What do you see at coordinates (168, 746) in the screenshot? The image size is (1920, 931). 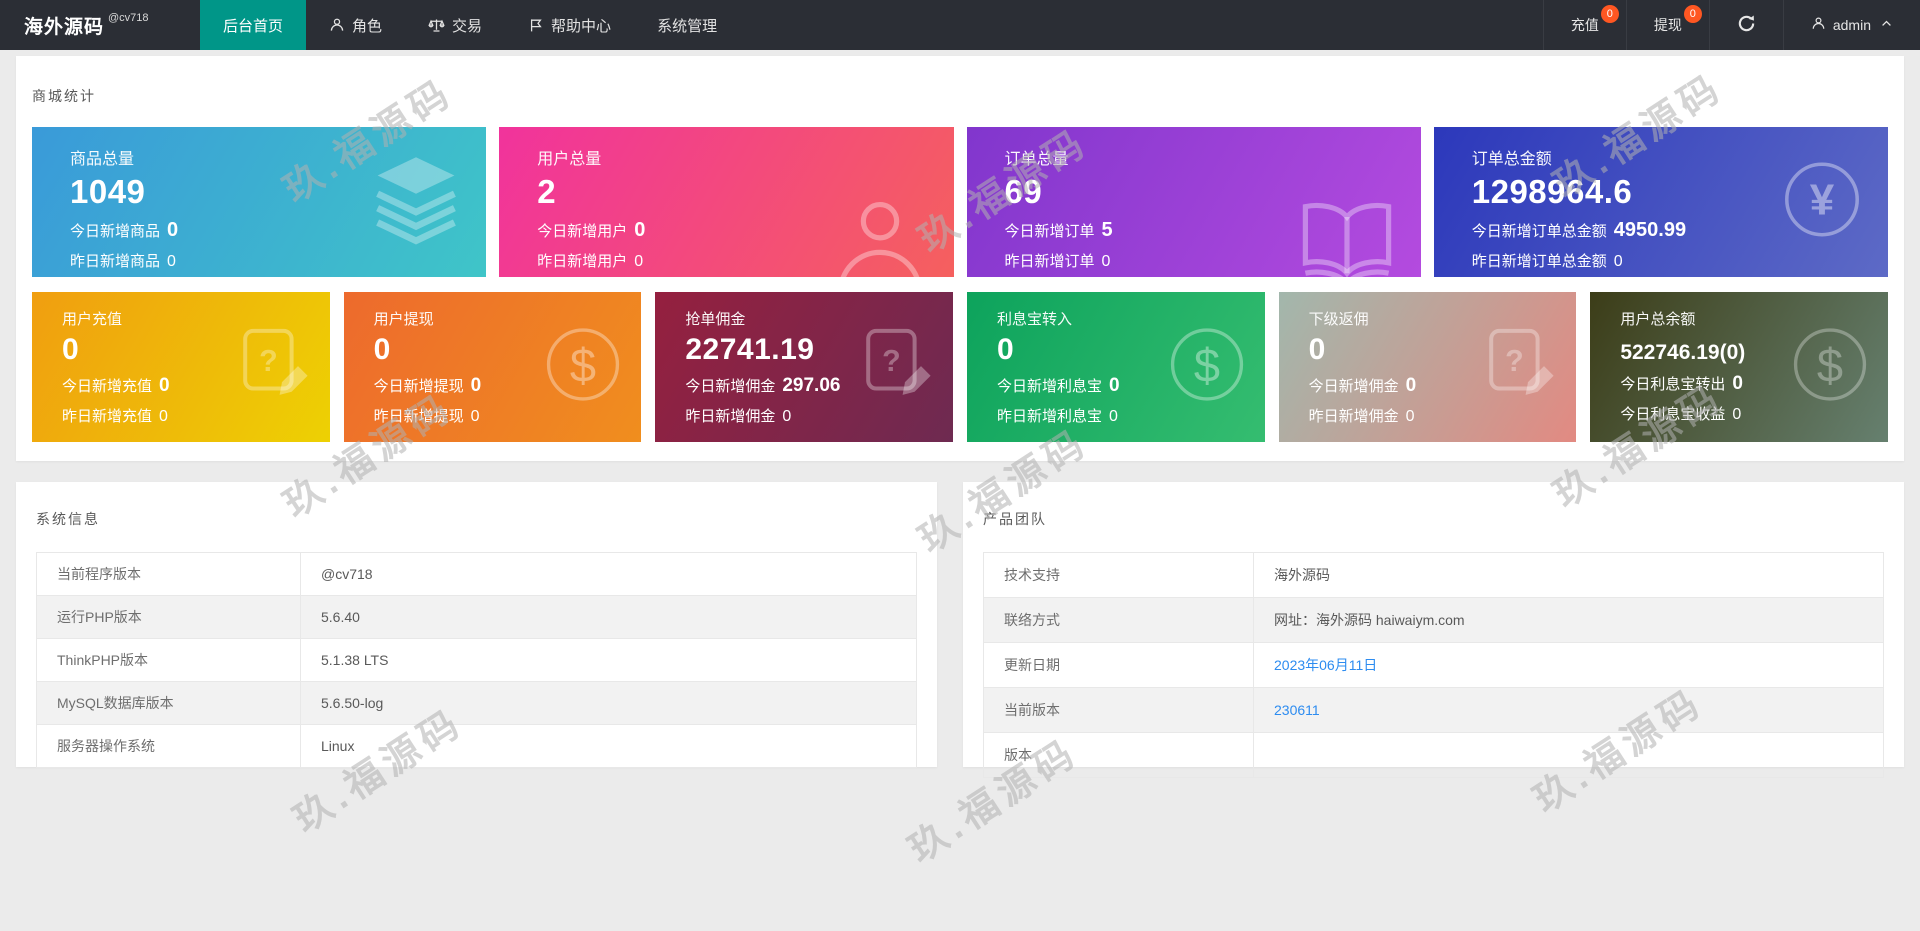 I see `info-label: 服务器操作系统` at bounding box center [168, 746].